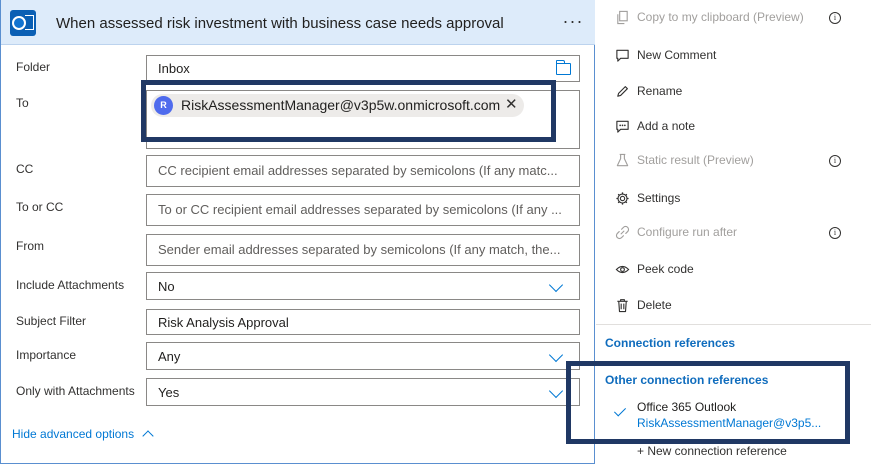  Describe the element at coordinates (733, 324) in the screenshot. I see `menu-divider` at that location.